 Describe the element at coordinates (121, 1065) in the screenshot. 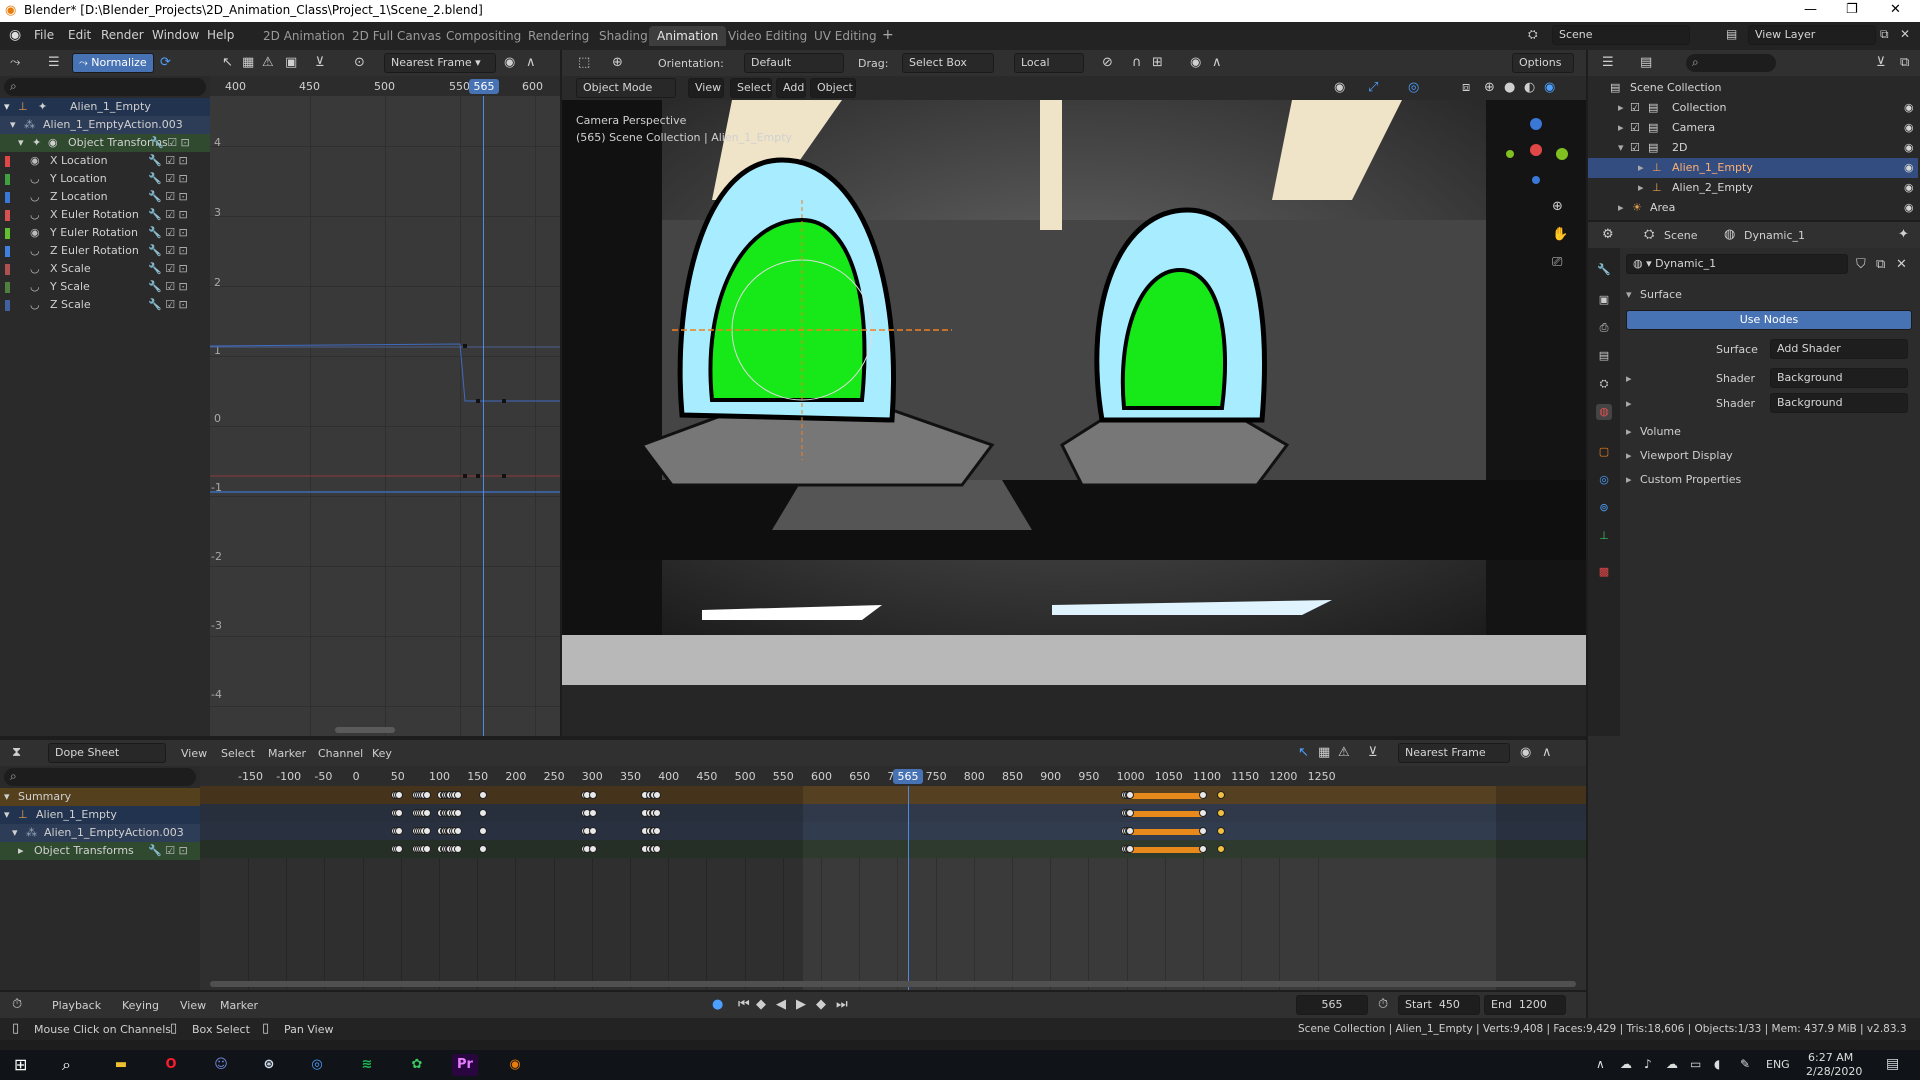

I see `file-explorer-icon: ▬` at that location.